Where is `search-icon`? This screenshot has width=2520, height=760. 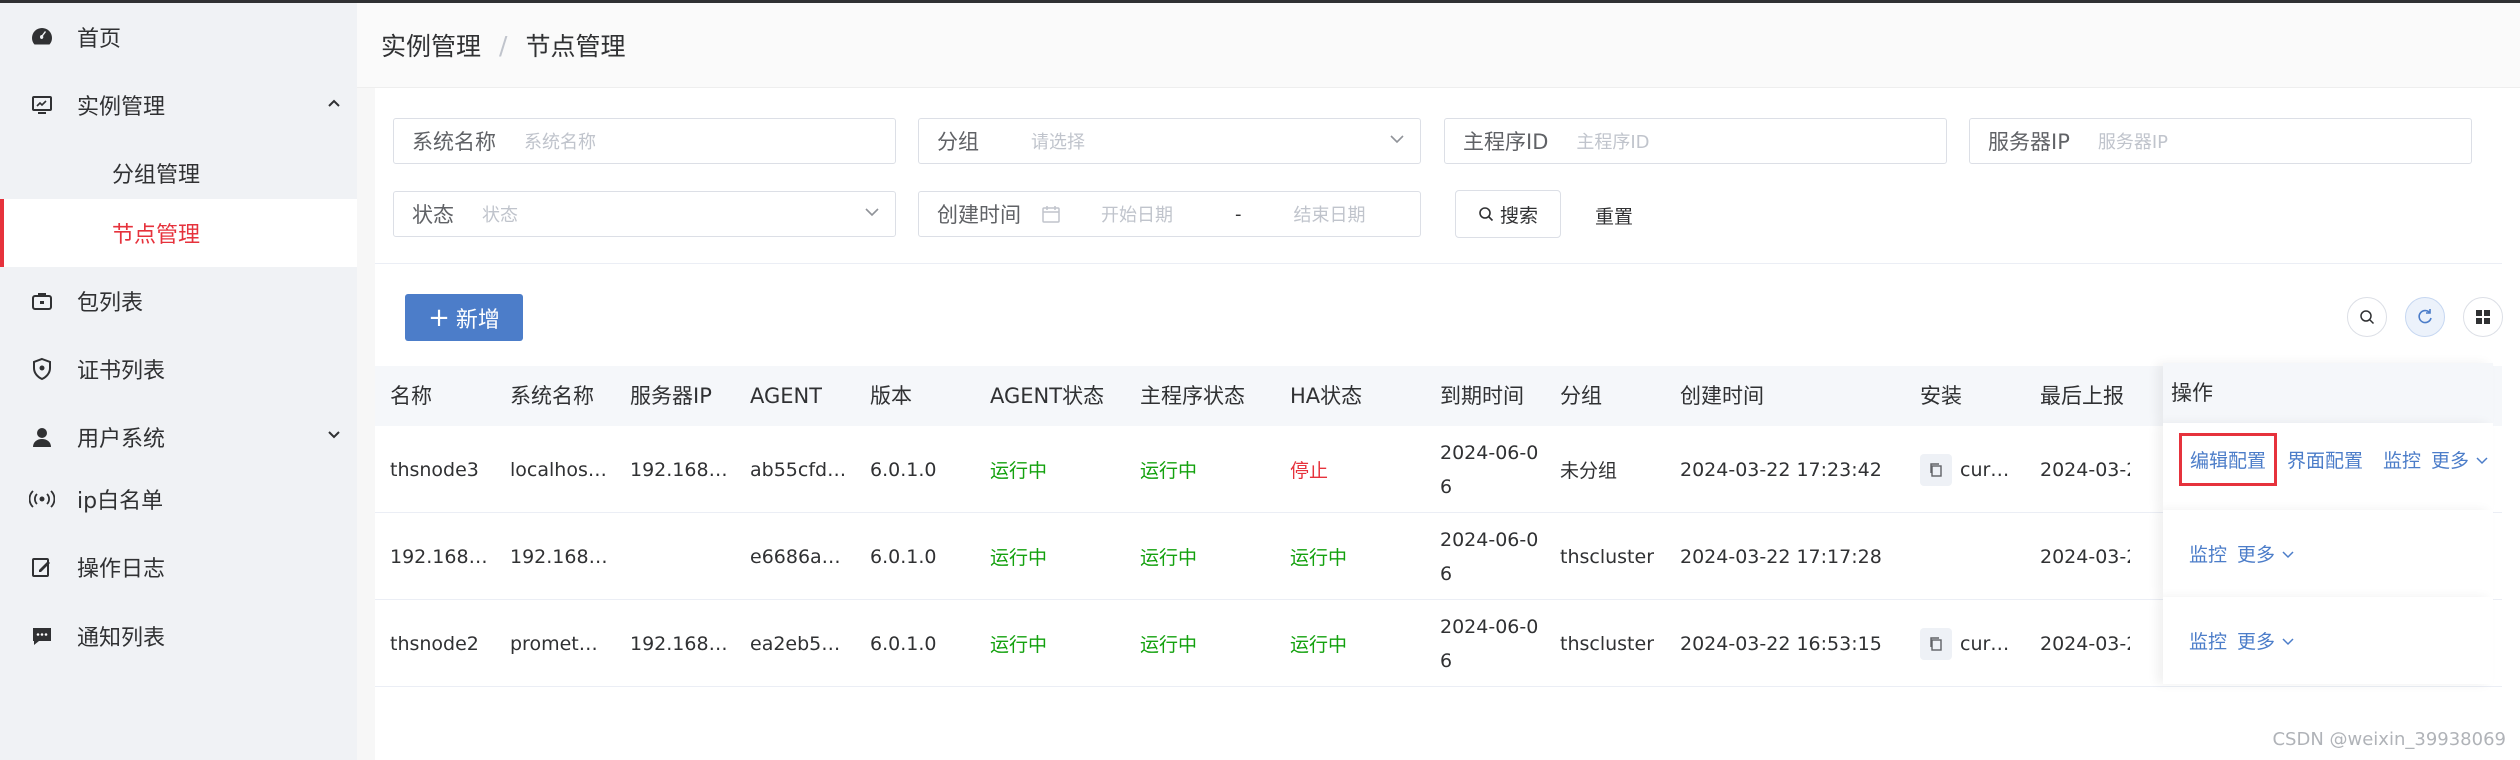
search-icon is located at coordinates (2367, 317).